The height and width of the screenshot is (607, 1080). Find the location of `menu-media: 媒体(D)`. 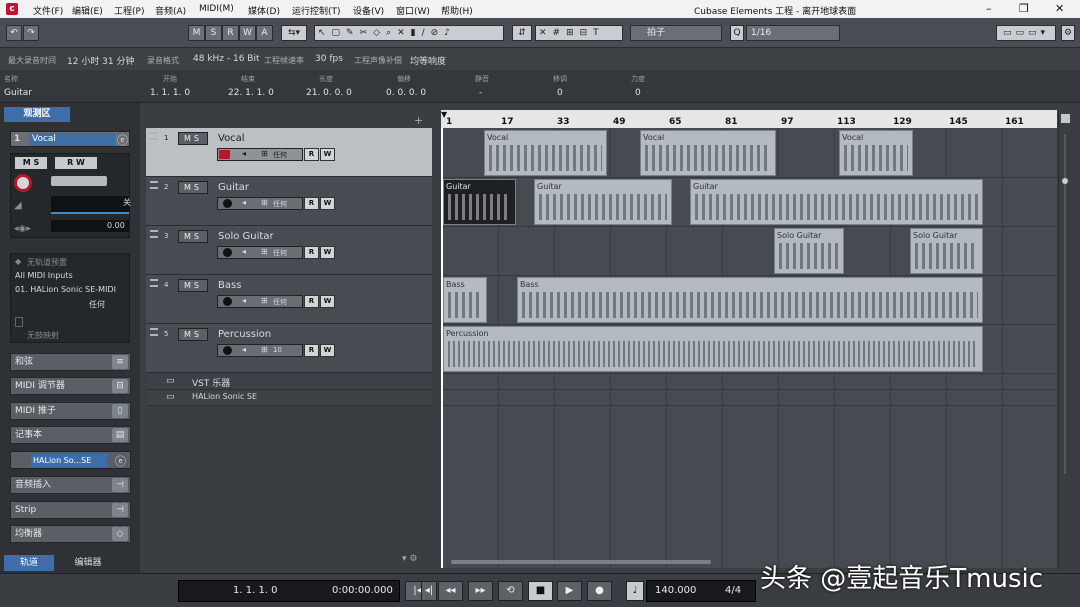

menu-media: 媒体(D) is located at coordinates (264, 10).